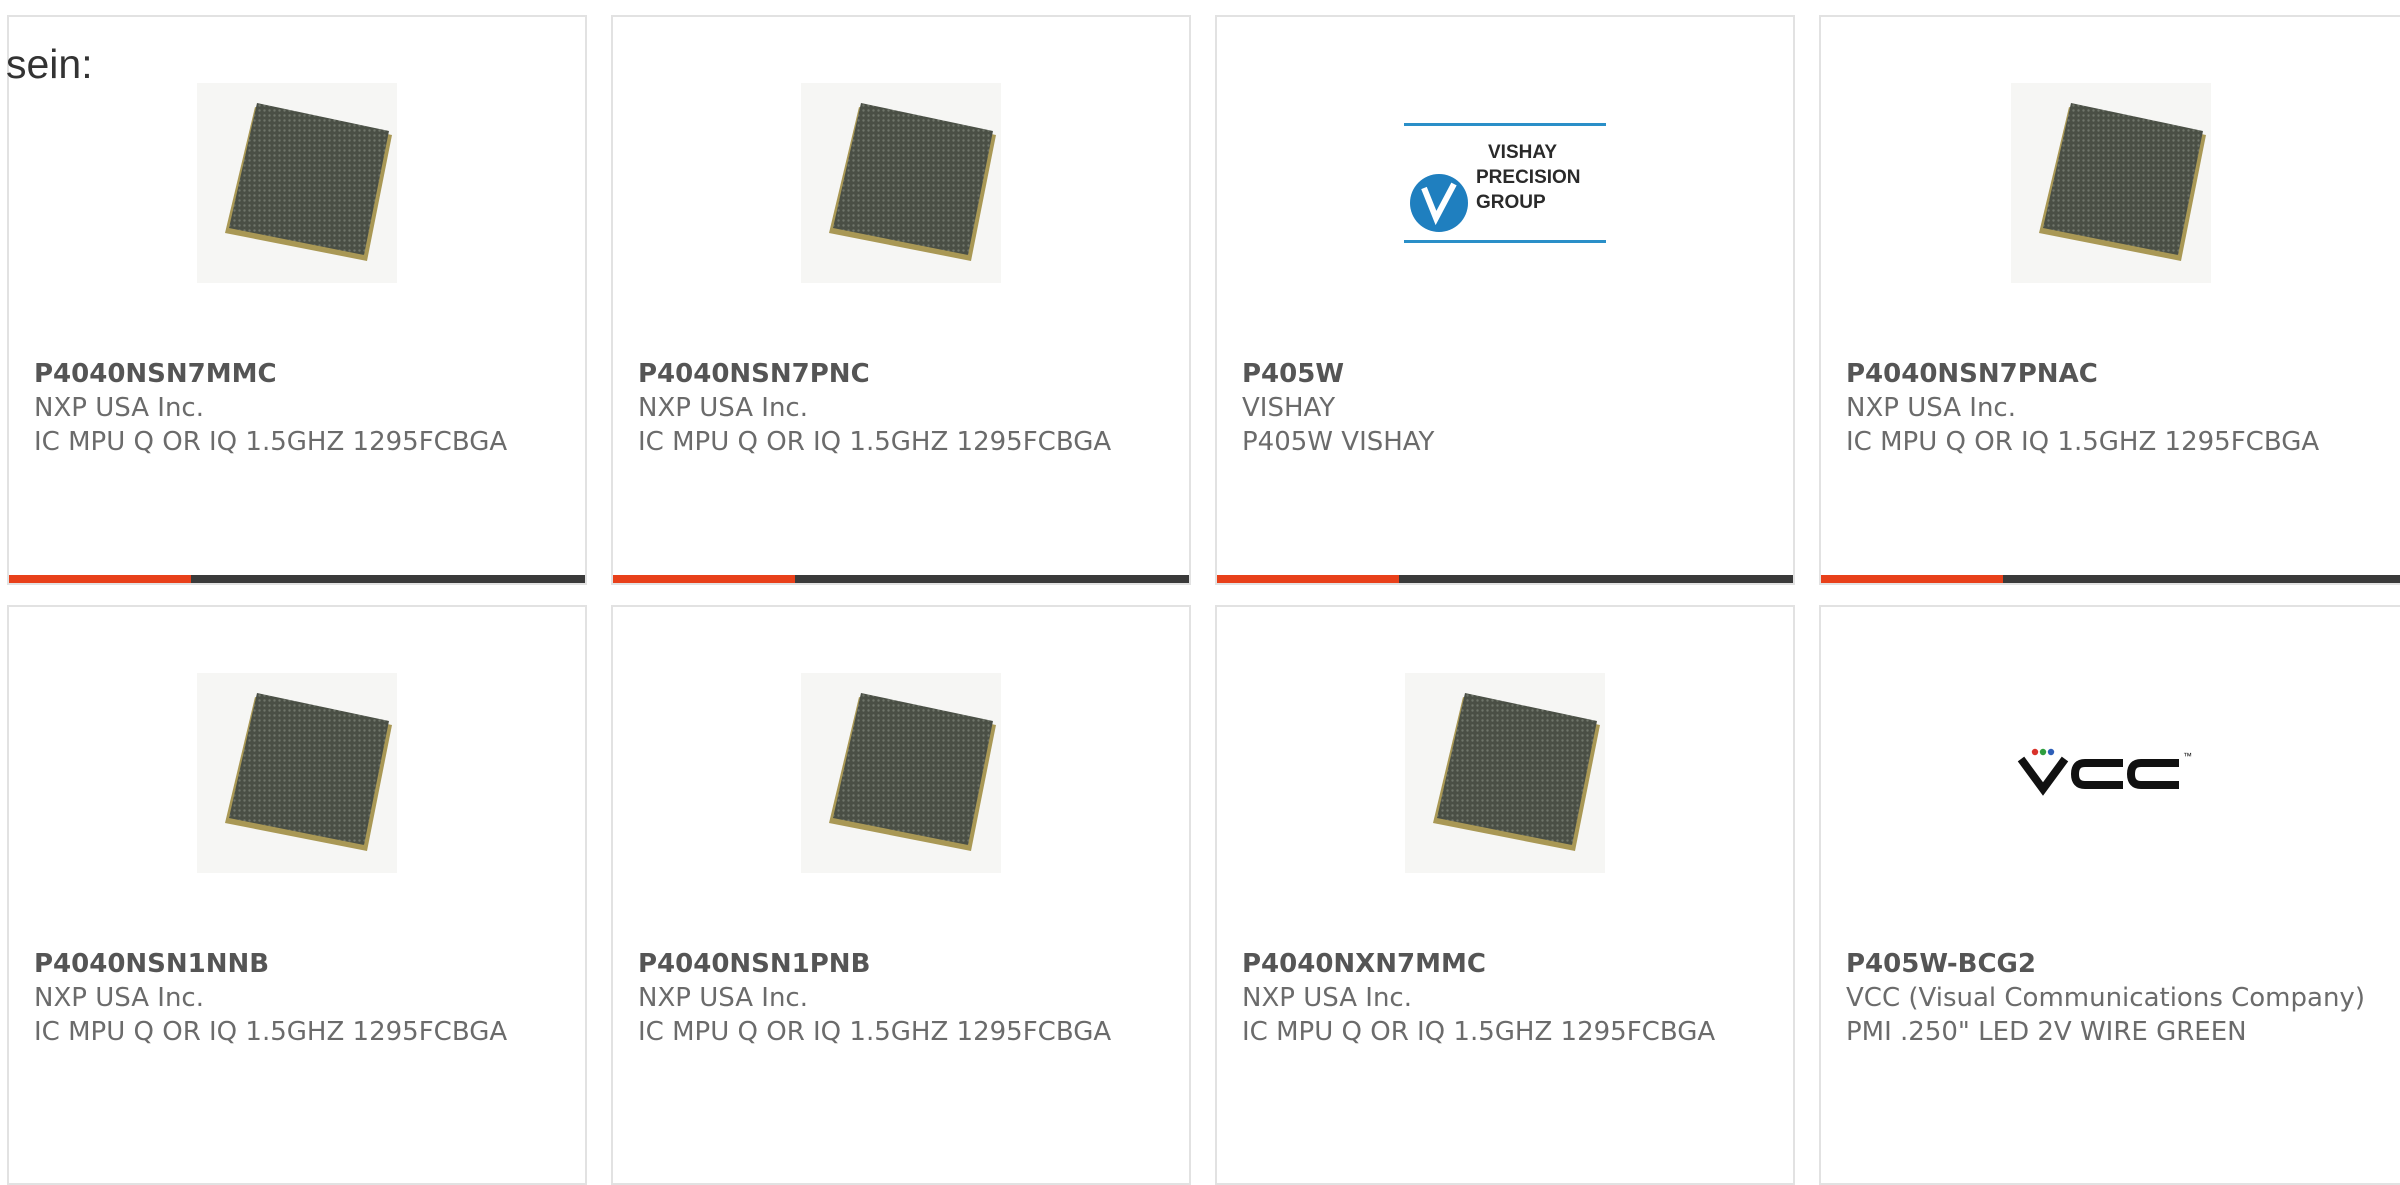 This screenshot has width=2400, height=1185. I want to click on manufacturer: VISHAY, so click(1289, 408).